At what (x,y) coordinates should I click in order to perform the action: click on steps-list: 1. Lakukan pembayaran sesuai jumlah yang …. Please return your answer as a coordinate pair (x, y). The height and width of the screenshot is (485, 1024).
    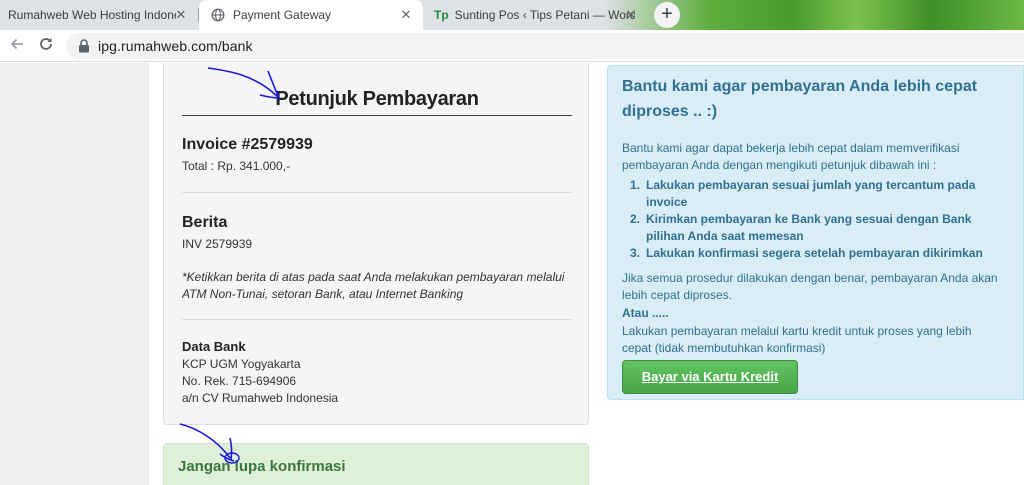
    Looking at the image, I should click on (812, 219).